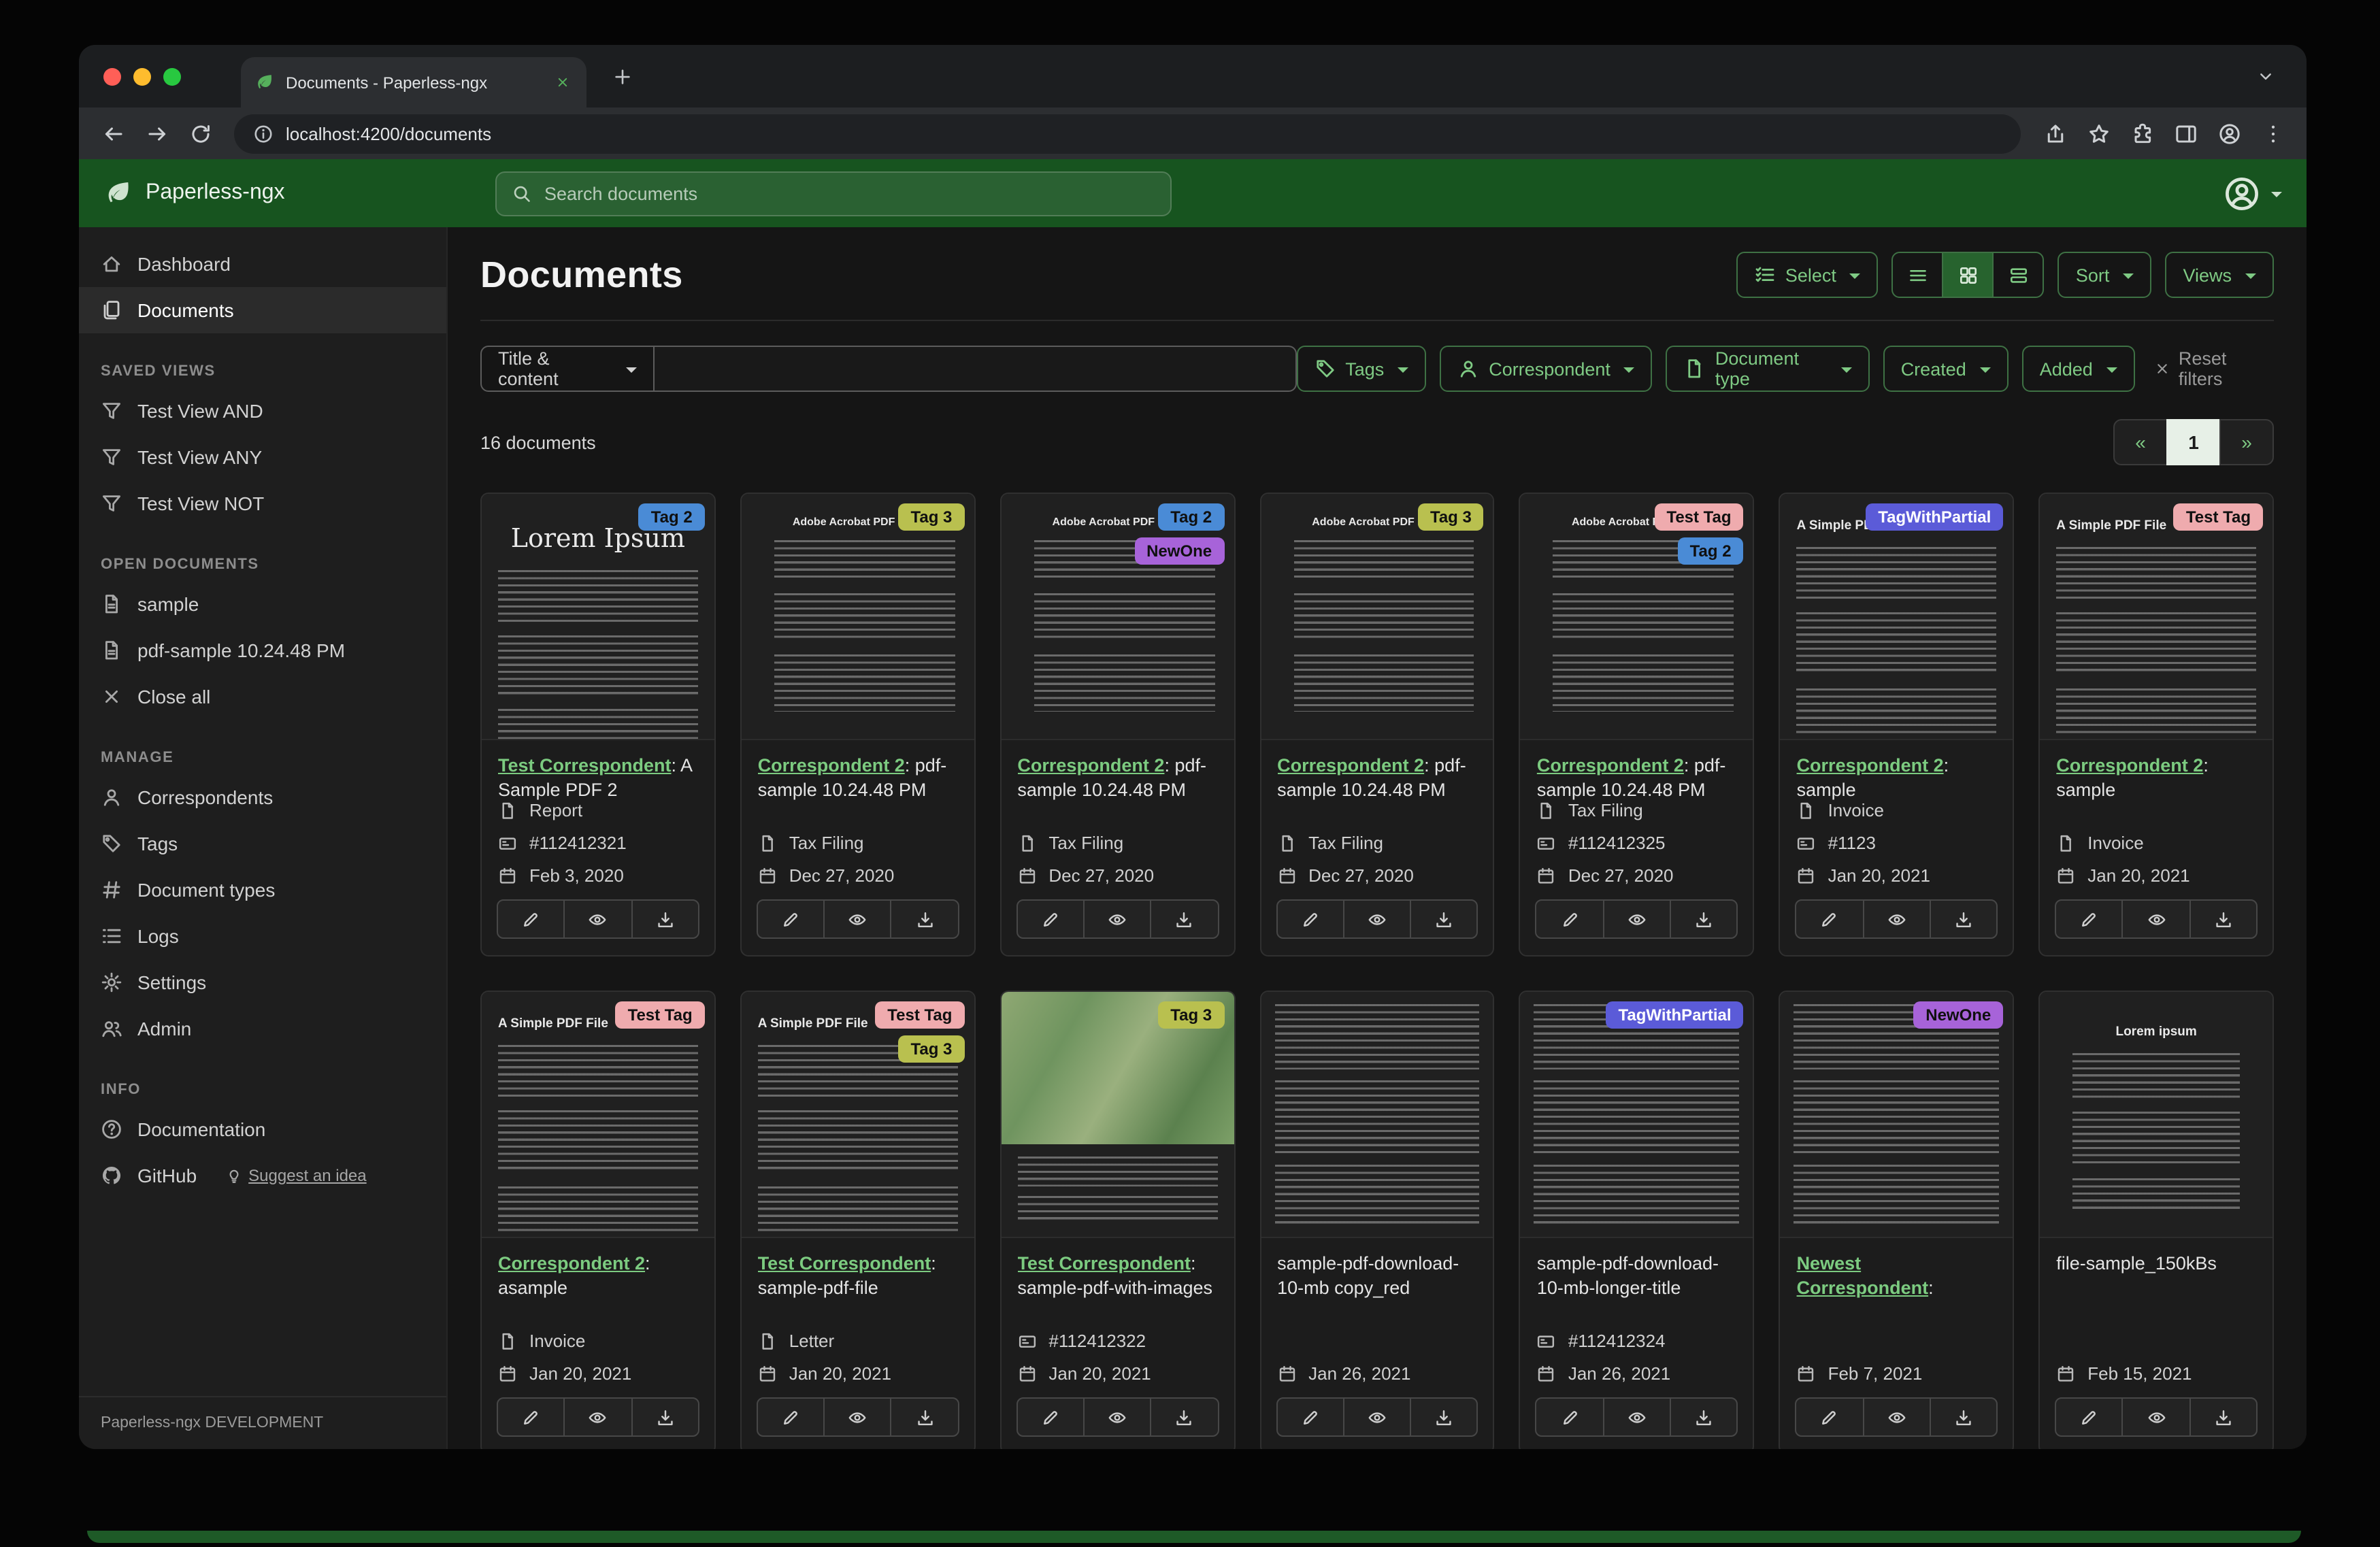  I want to click on document-thumbnail: Lorem Ipsum Tag 2, so click(598, 617).